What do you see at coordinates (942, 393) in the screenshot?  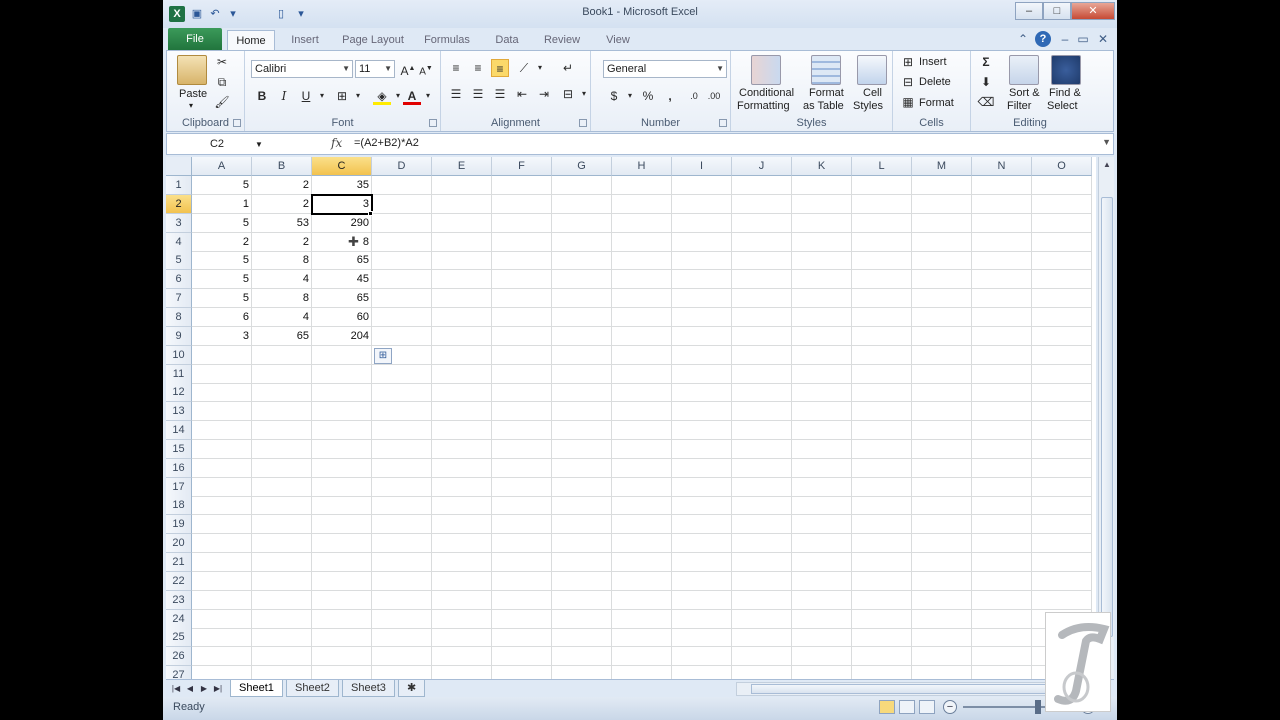 I see `cell-m12` at bounding box center [942, 393].